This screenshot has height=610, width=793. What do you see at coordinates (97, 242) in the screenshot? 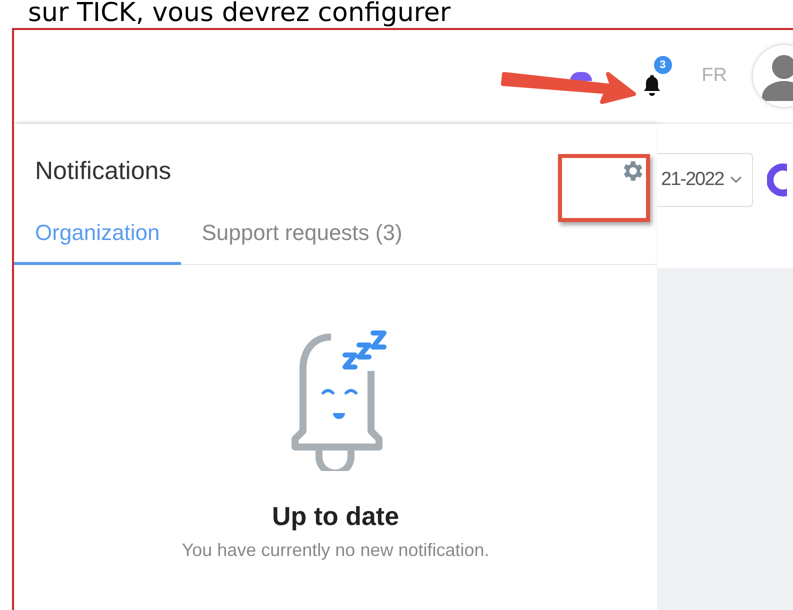
I see `tab: Organization` at bounding box center [97, 242].